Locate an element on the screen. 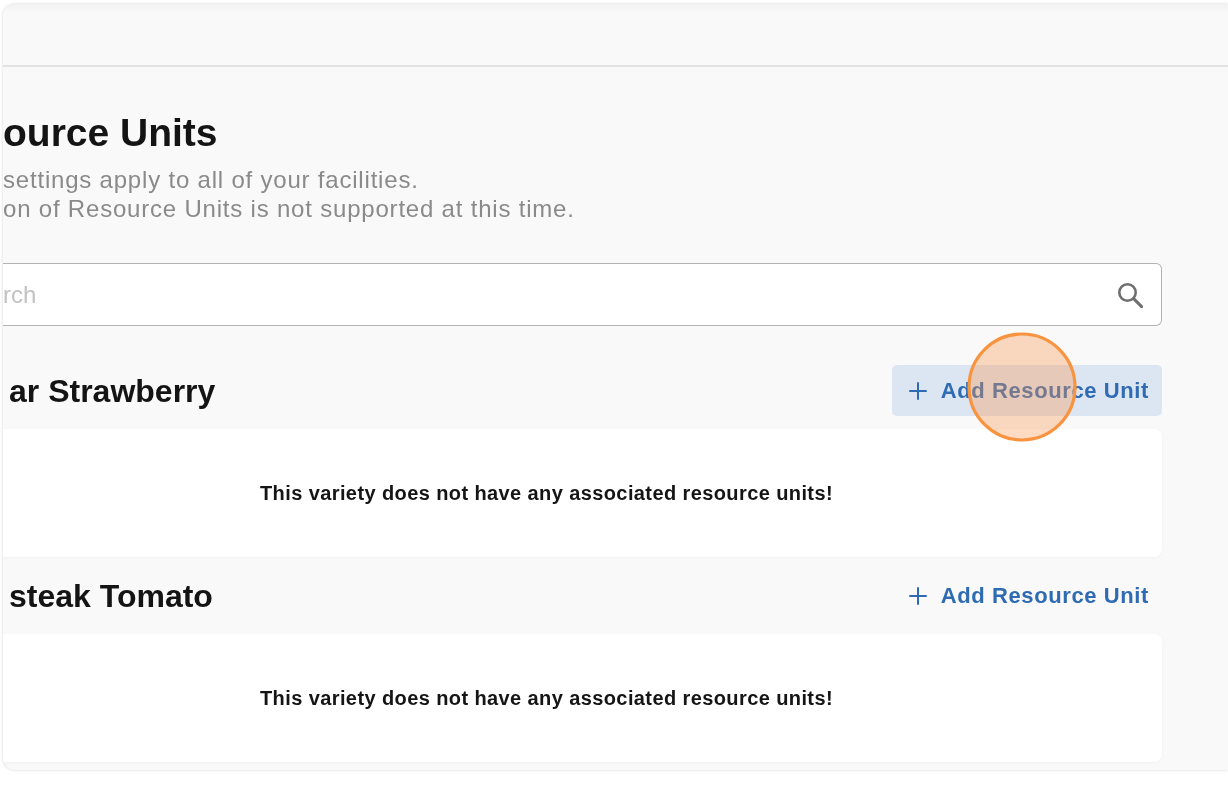  search-field: rch is located at coordinates (582, 294).